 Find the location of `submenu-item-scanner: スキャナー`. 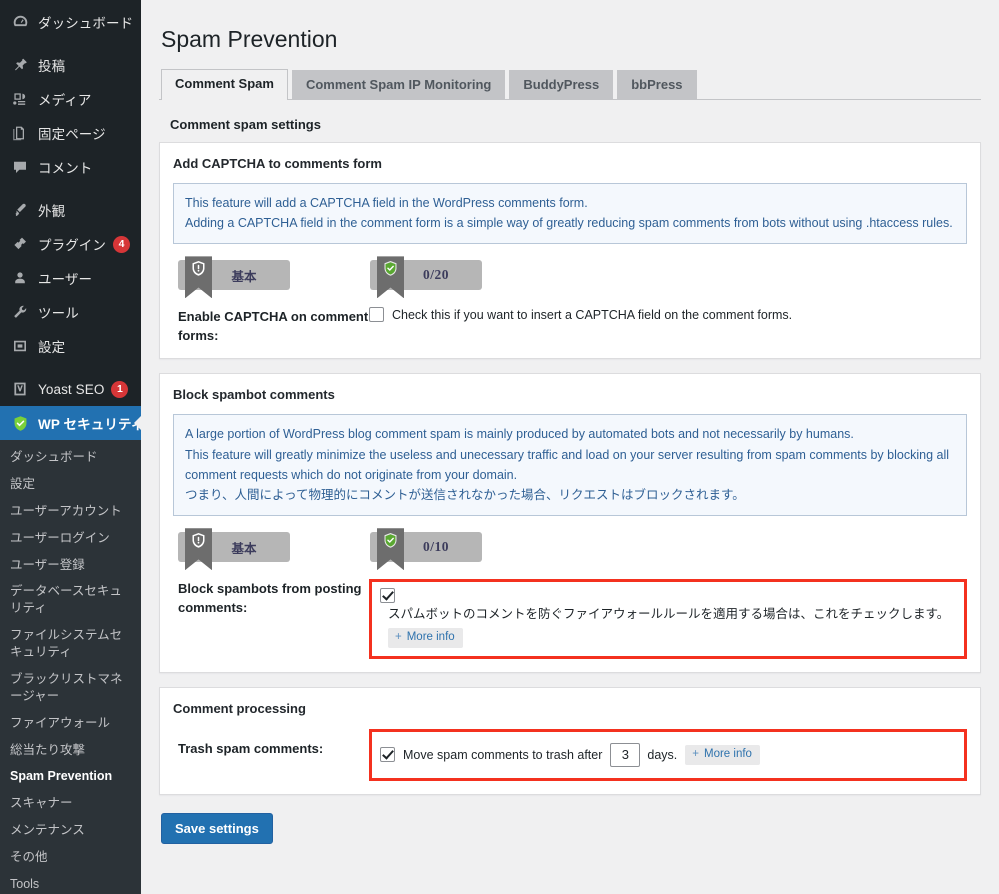

submenu-item-scanner: スキャナー is located at coordinates (70, 803).